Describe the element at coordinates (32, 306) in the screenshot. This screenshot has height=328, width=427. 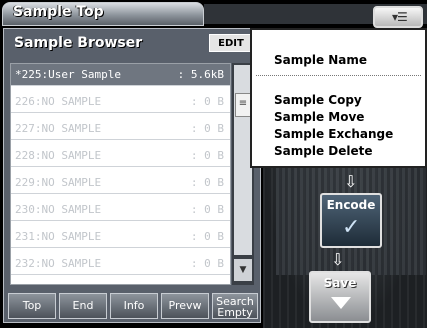
I see `top-button: Top` at that location.